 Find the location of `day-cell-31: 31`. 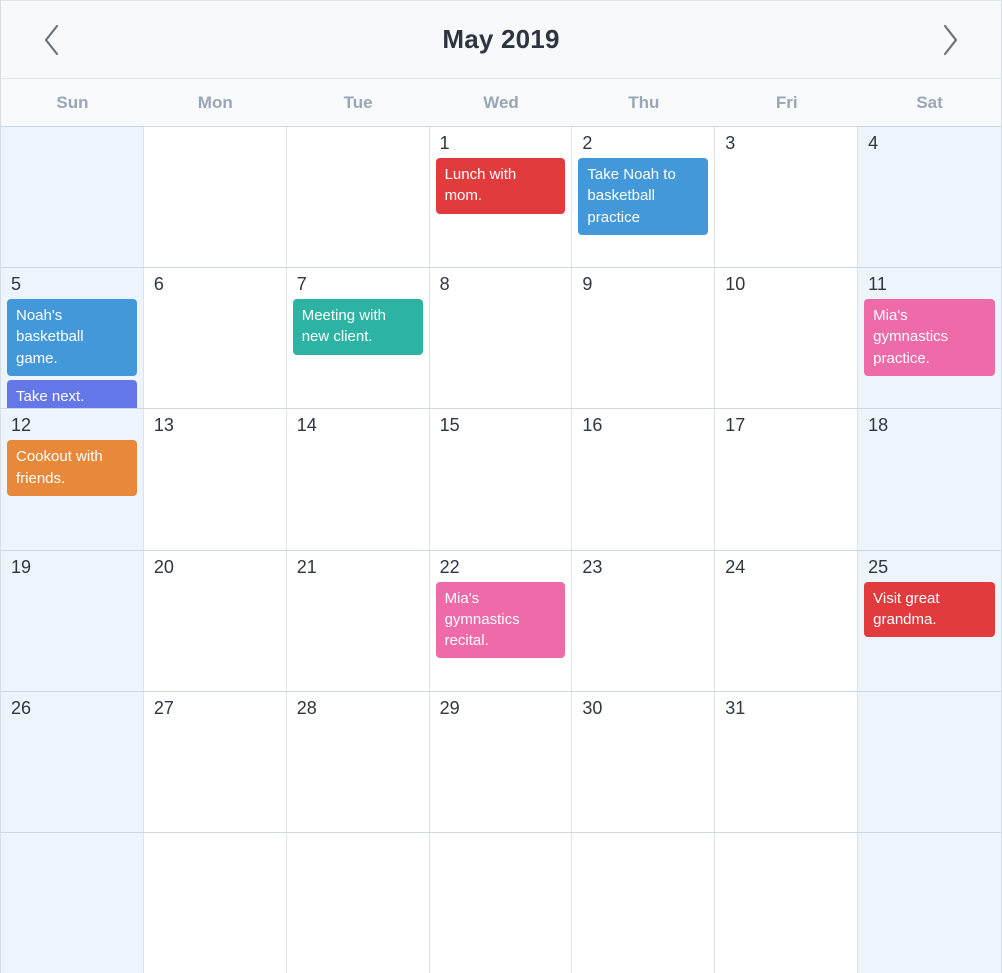

day-cell-31: 31 is located at coordinates (787, 761).